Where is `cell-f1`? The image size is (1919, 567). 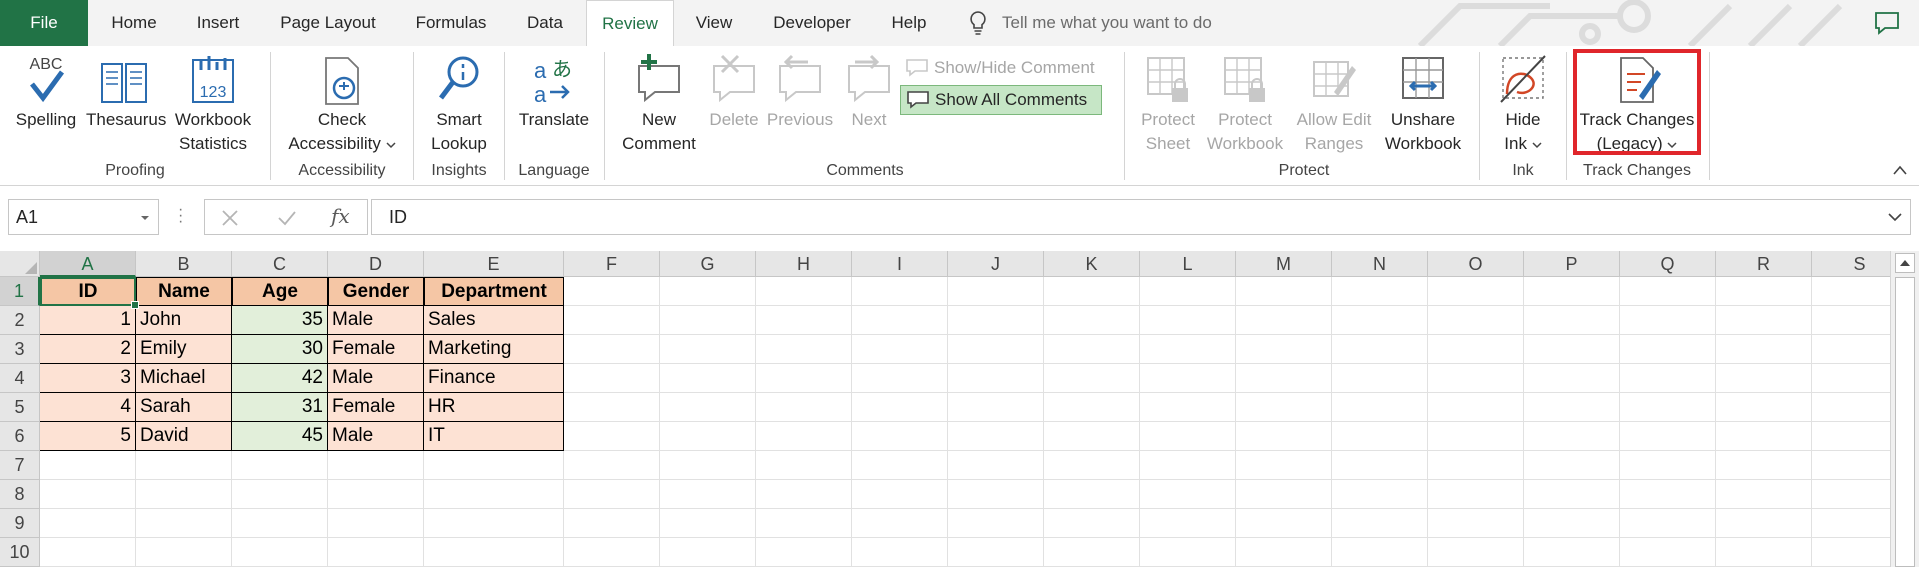
cell-f1 is located at coordinates (612, 291).